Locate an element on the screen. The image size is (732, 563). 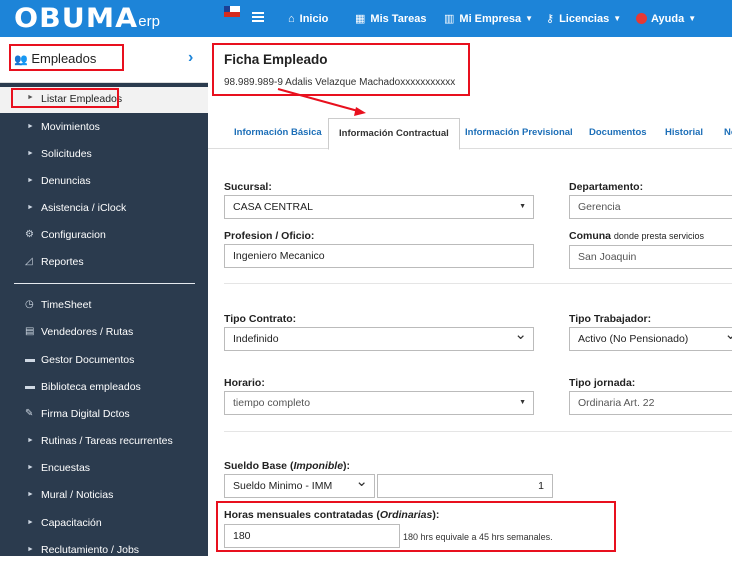
sueldo-tipo-select: Sueldo Minimo - IMM is located at coordinates (299, 486).